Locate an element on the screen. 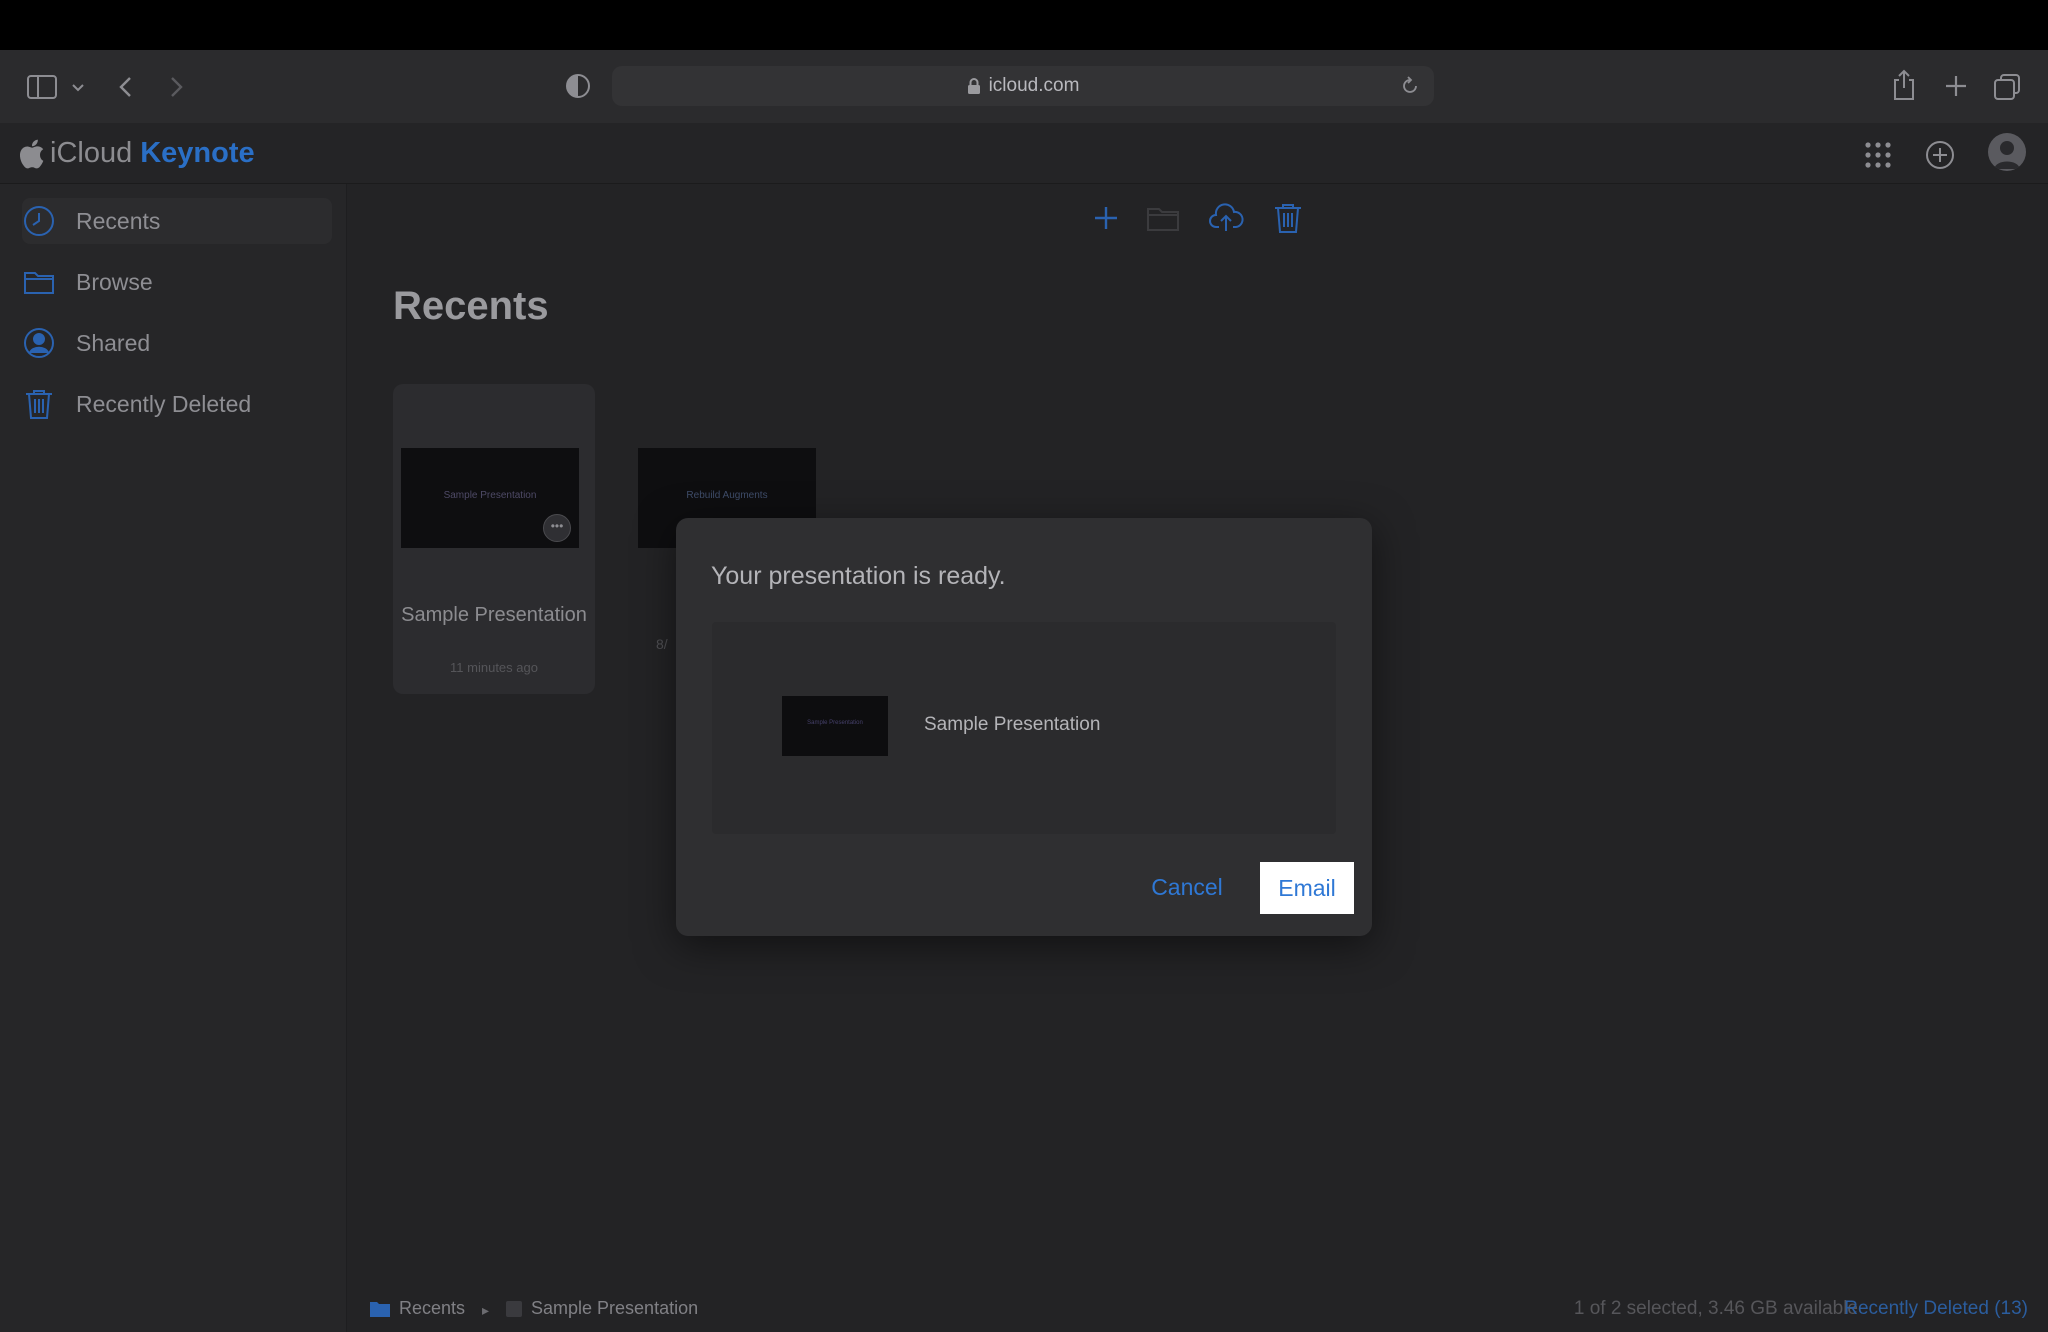 Image resolution: width=2048 pixels, height=1332 pixels. trash-icon is located at coordinates (39, 404).